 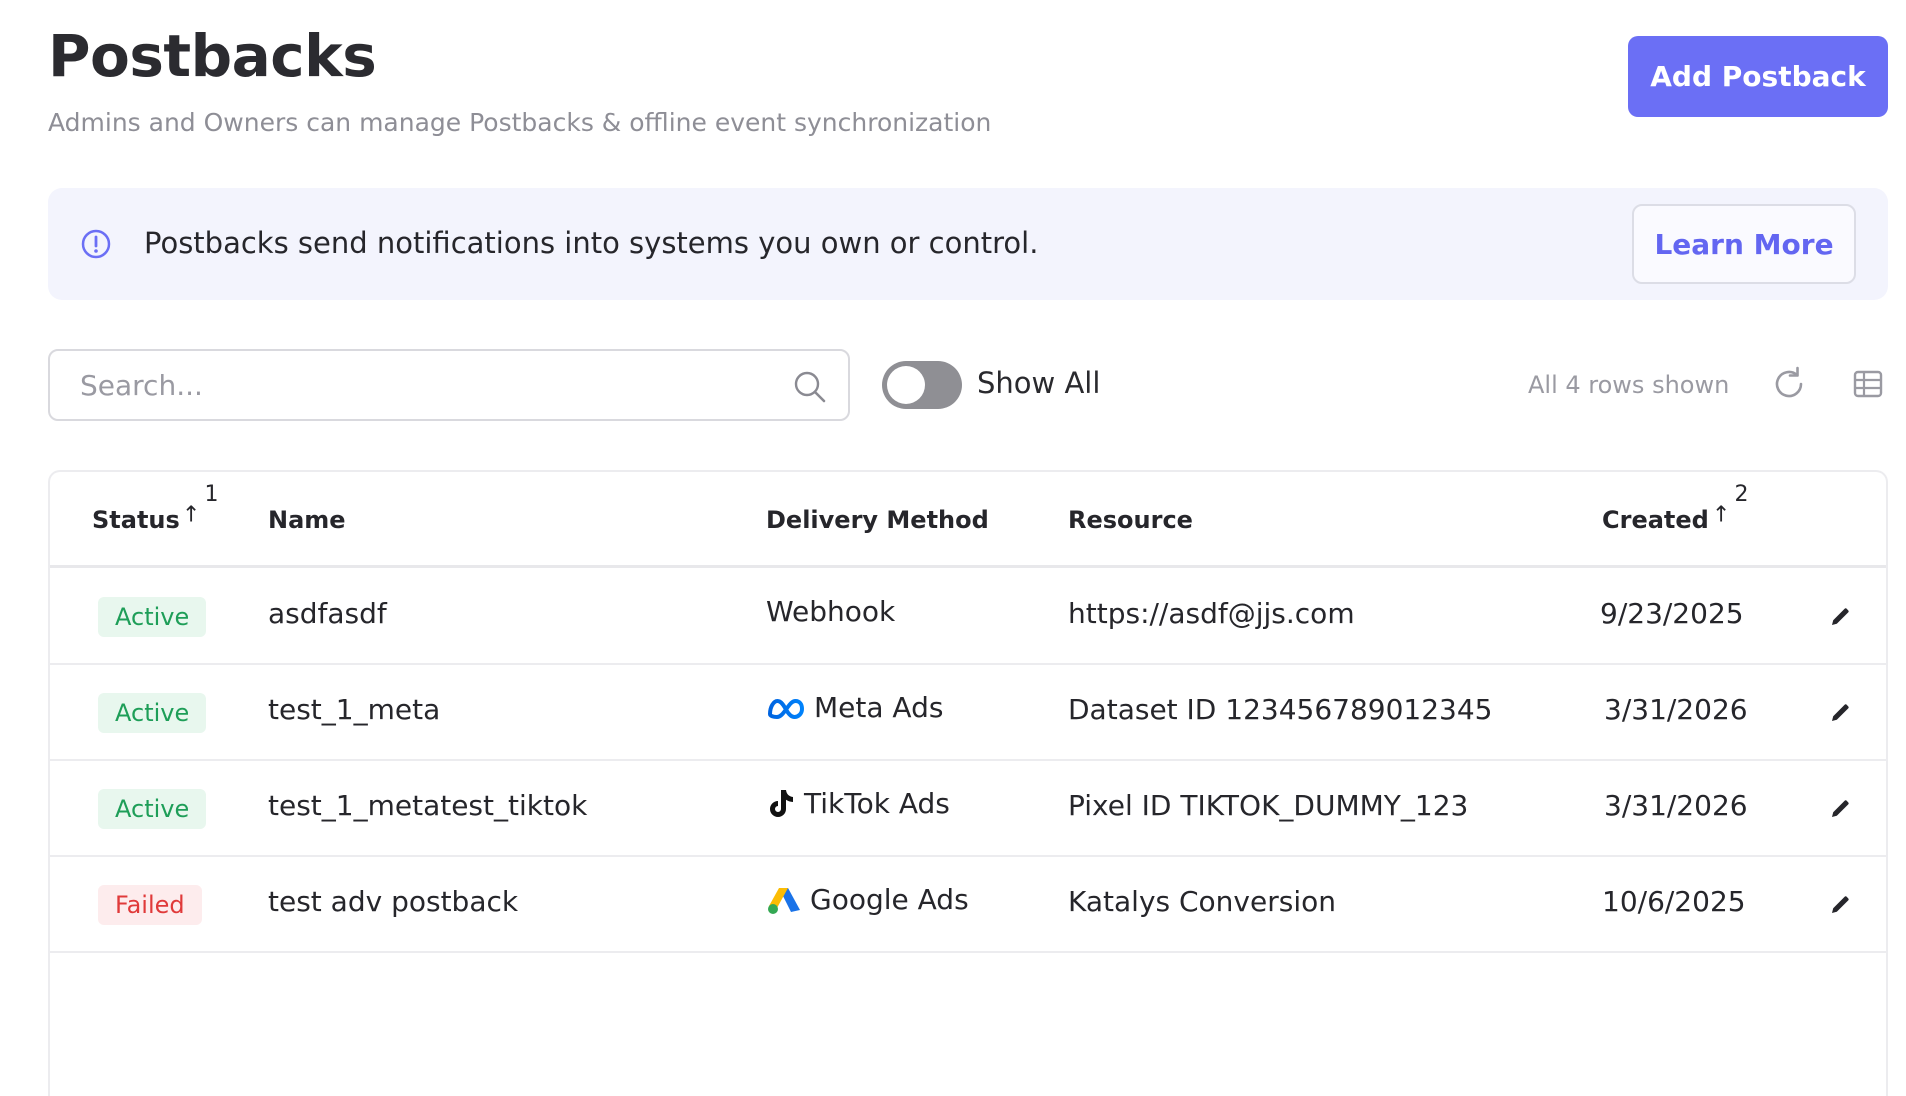 I want to click on delivery-method-label: Webhook, so click(x=831, y=611).